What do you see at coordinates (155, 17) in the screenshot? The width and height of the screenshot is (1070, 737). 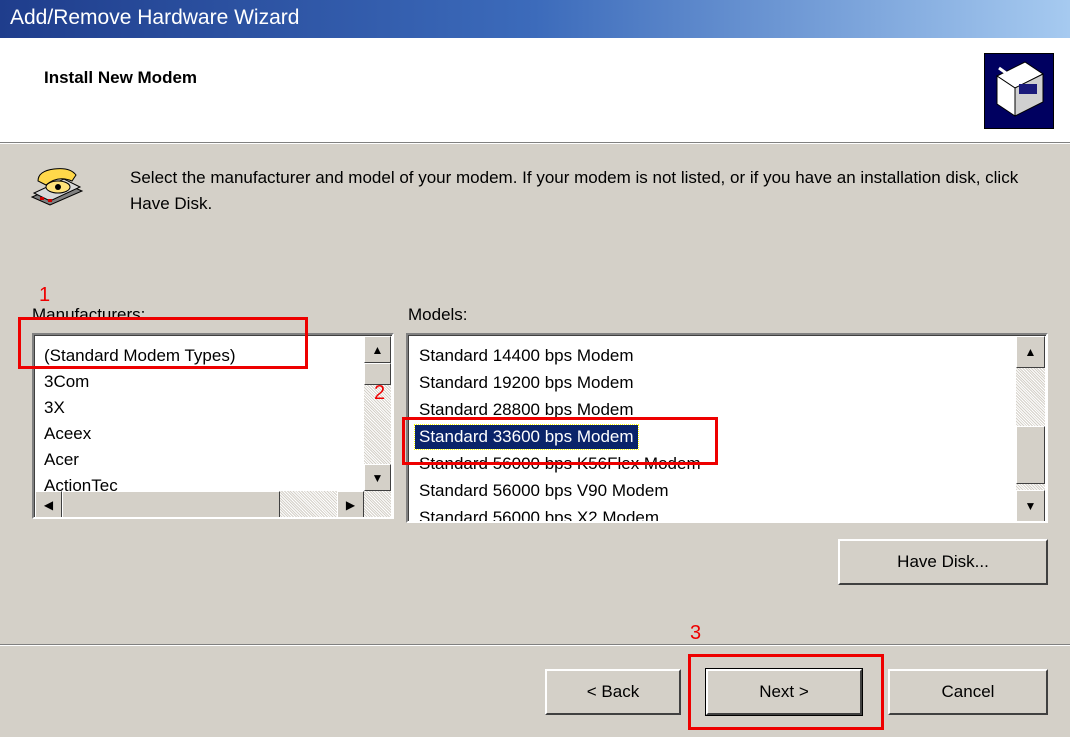 I see `window-title: Add/Remove Hardware Wizard` at bounding box center [155, 17].